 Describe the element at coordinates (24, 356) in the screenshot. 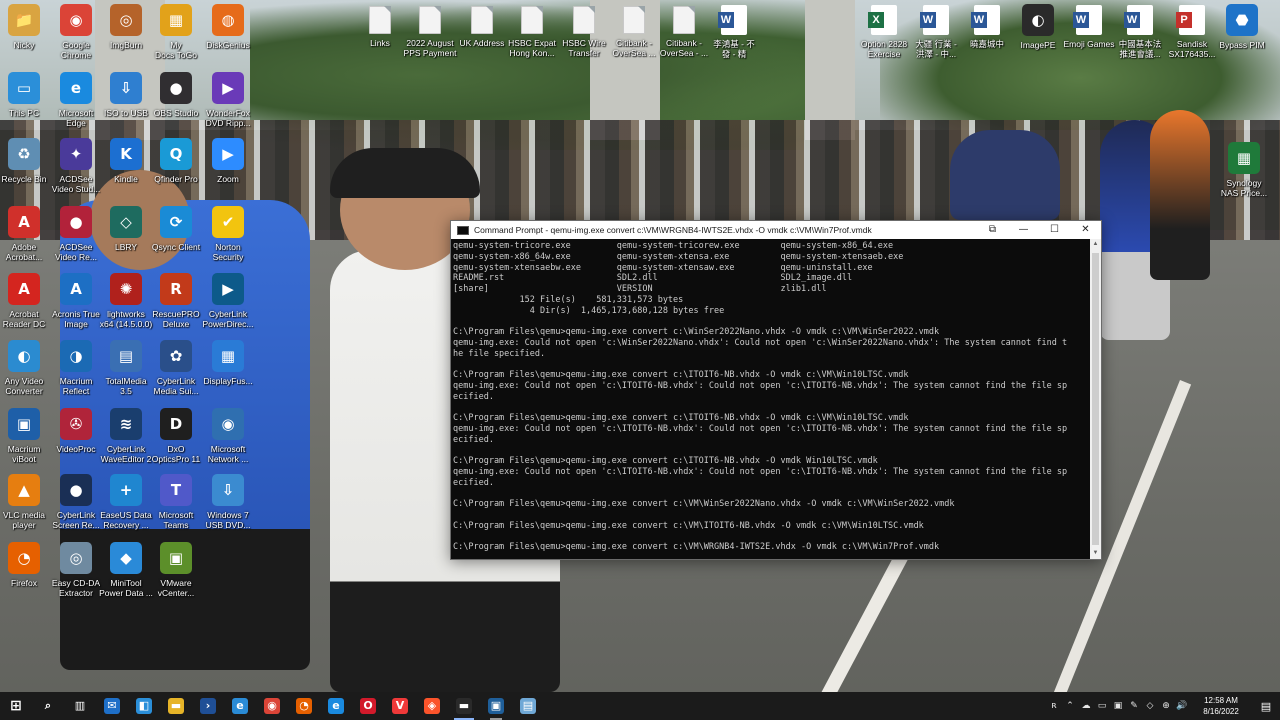

I see `any-video-converter-icon: ◐` at that location.